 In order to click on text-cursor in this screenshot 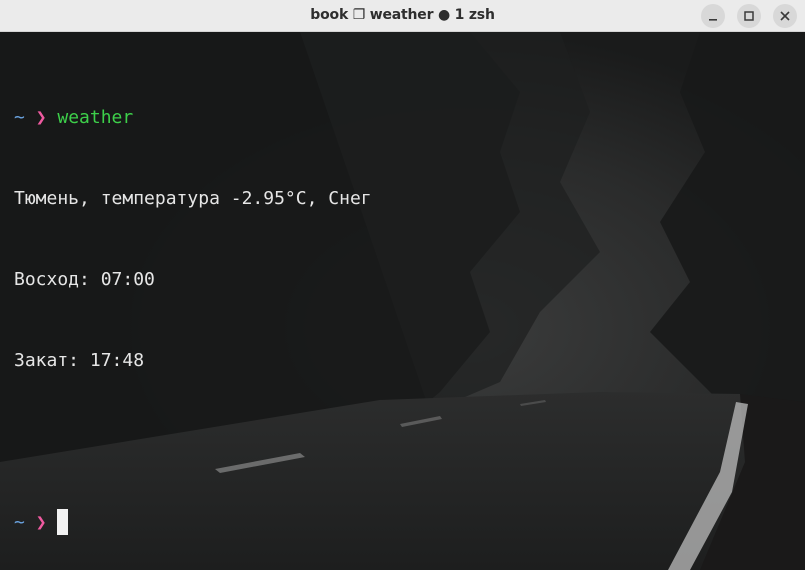, I will do `click(63, 522)`.